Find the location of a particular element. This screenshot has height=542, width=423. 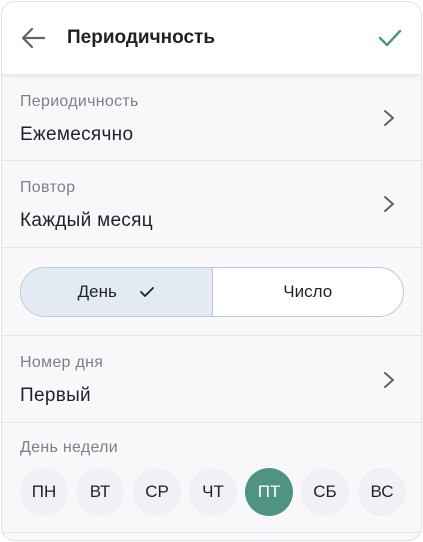

mode-date-label: Число is located at coordinates (308, 291).